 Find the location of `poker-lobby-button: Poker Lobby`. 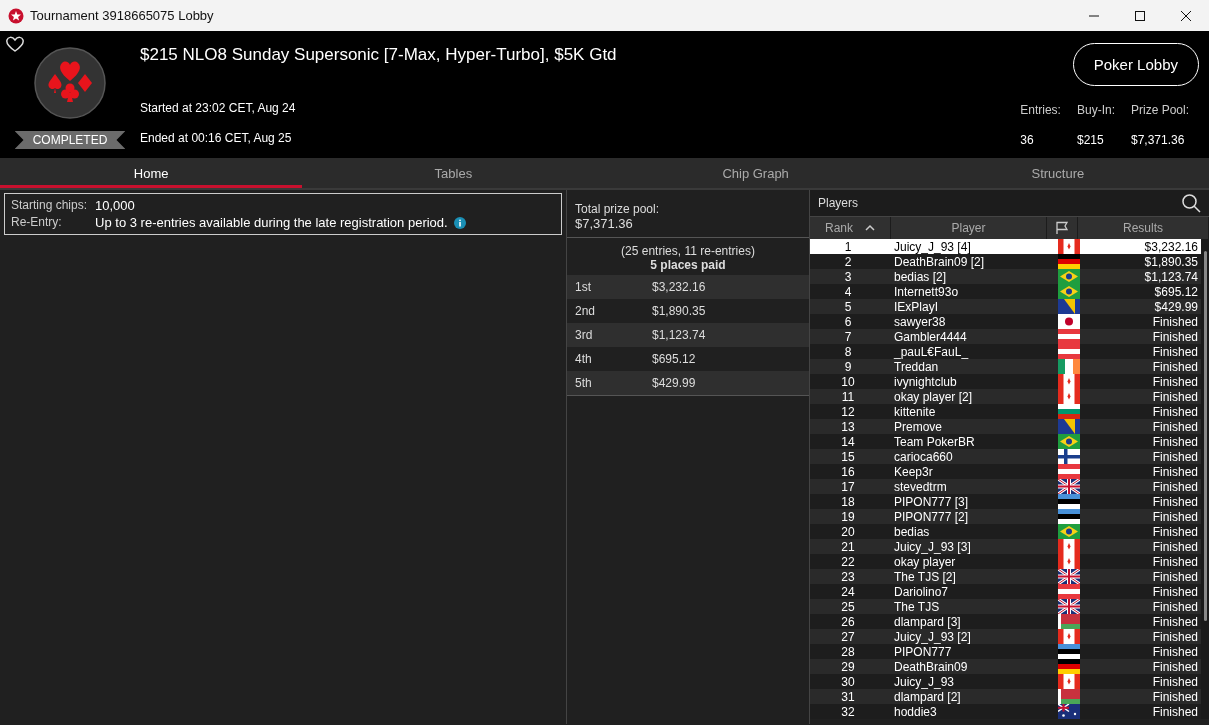

poker-lobby-button: Poker Lobby is located at coordinates (1135, 64).